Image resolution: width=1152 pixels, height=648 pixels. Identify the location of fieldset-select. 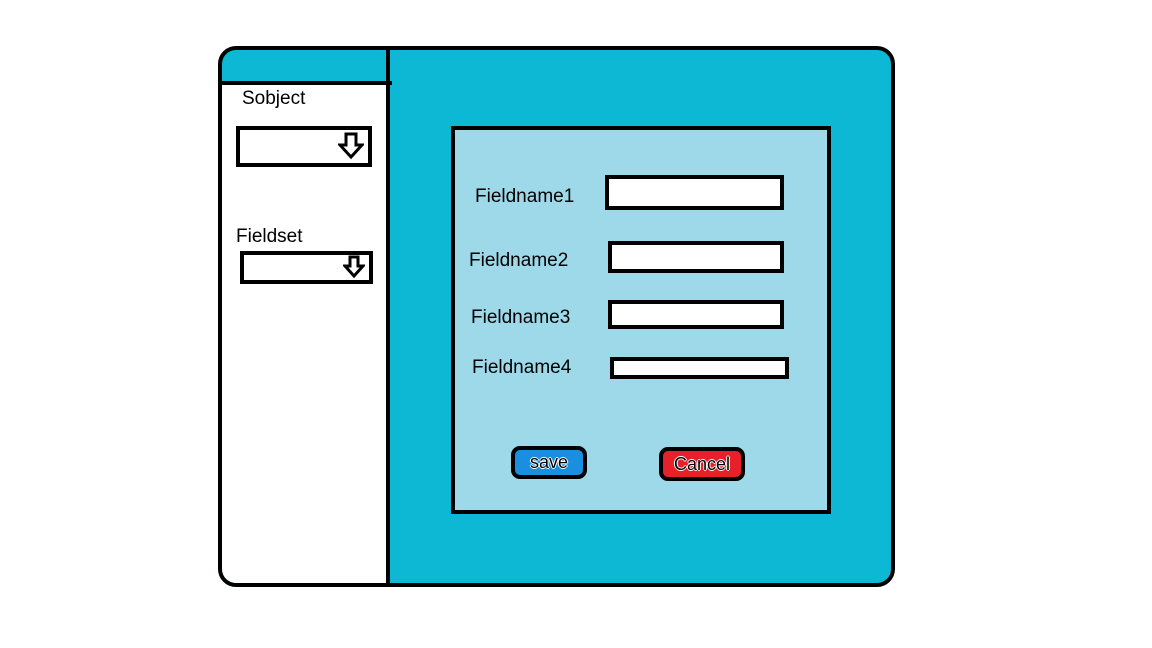
(306, 267).